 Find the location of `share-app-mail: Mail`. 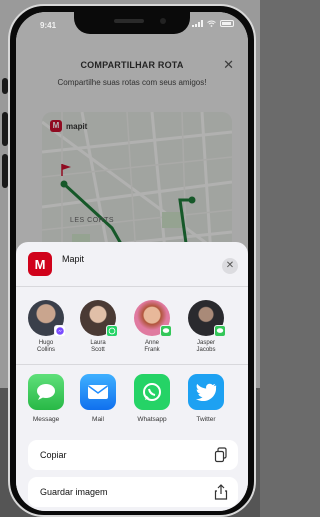

share-app-mail: Mail is located at coordinates (98, 398).